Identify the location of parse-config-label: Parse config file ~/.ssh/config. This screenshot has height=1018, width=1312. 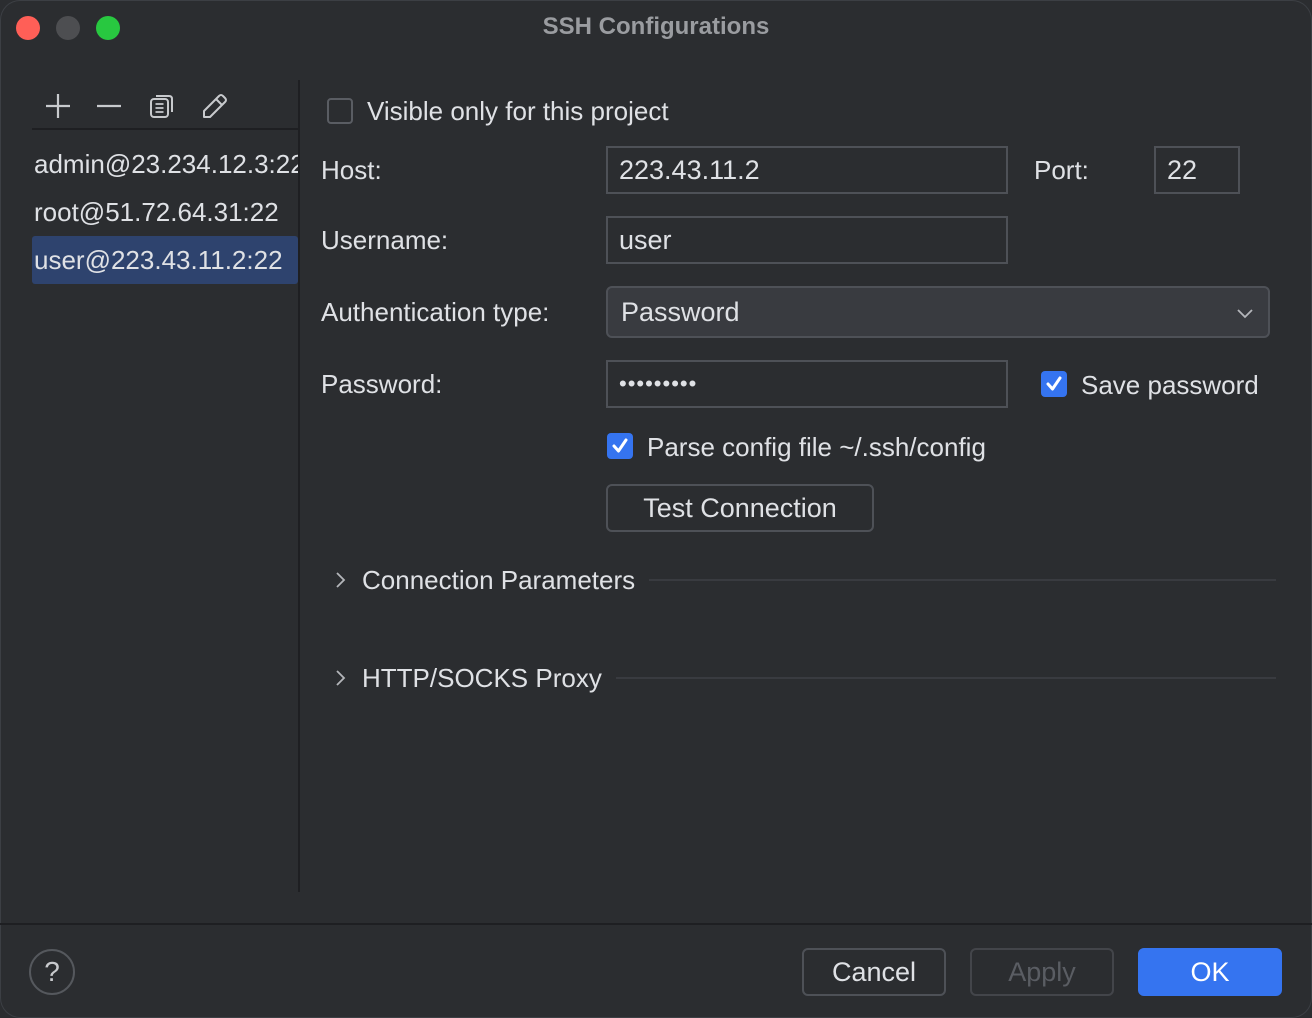
(816, 447).